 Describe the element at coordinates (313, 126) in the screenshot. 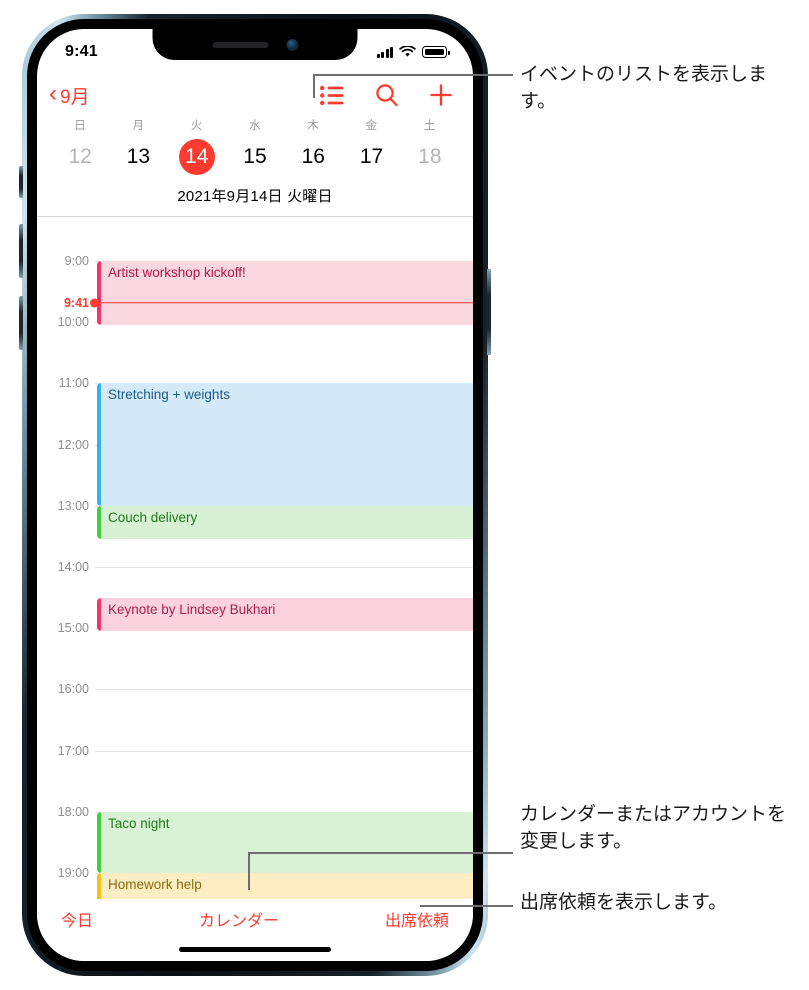

I see `weekday-label-thu: 木` at that location.